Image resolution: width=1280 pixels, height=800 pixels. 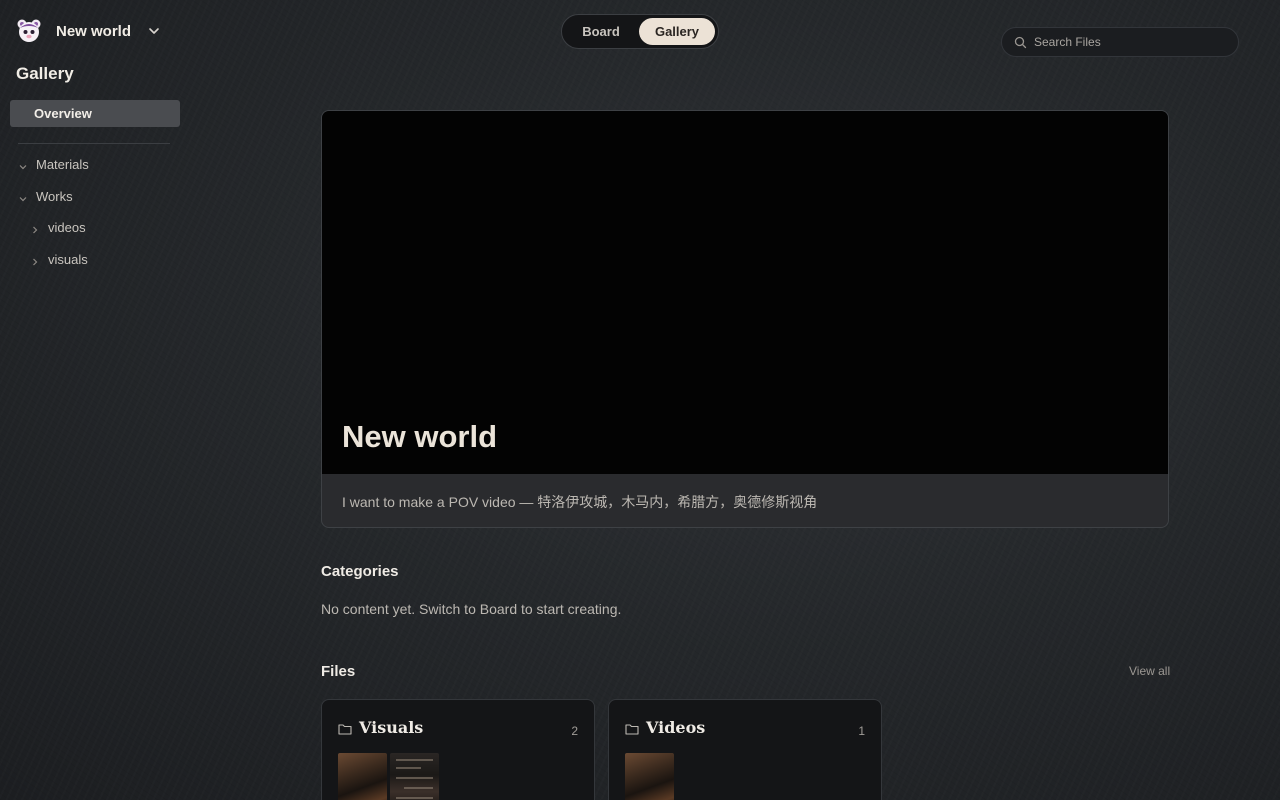 I want to click on folder-card-videos: Videos 1, so click(x=745, y=749).